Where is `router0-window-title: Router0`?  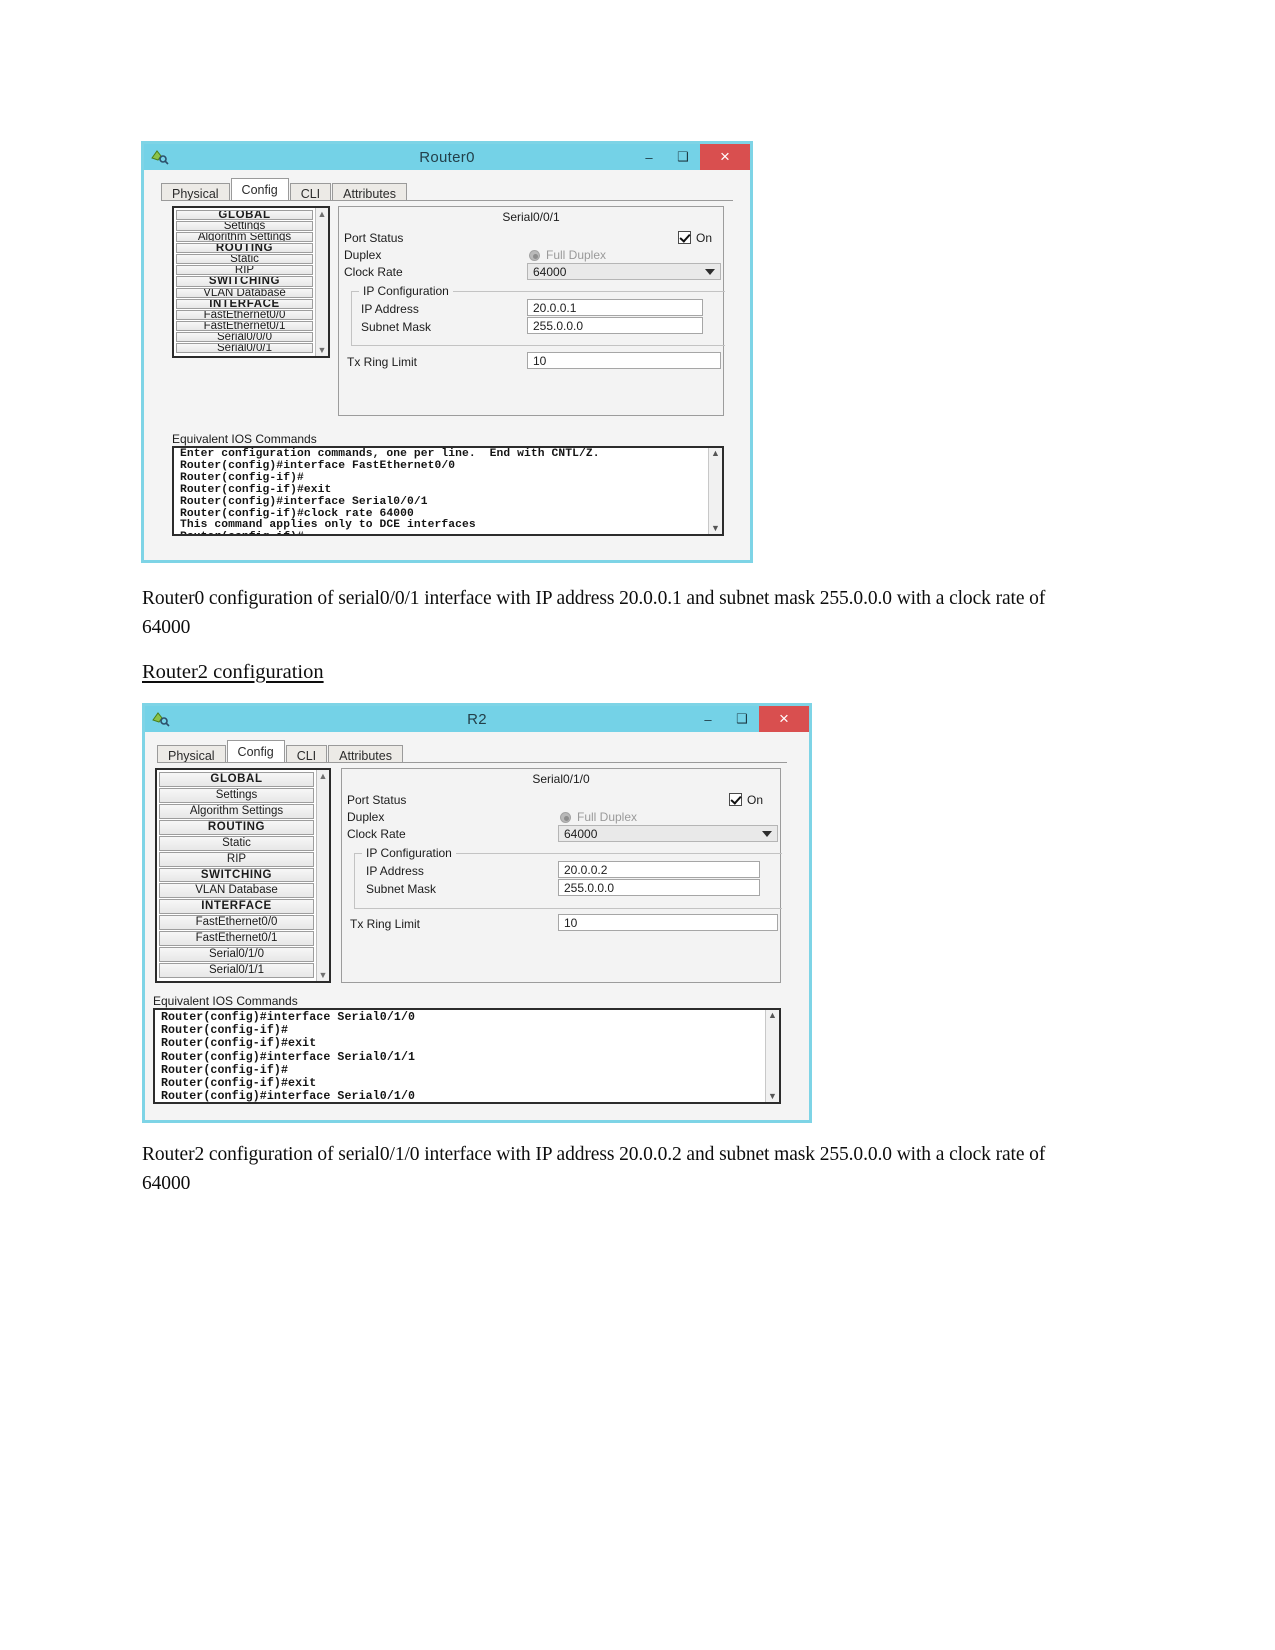
router0-window-title: Router0 is located at coordinates (447, 157).